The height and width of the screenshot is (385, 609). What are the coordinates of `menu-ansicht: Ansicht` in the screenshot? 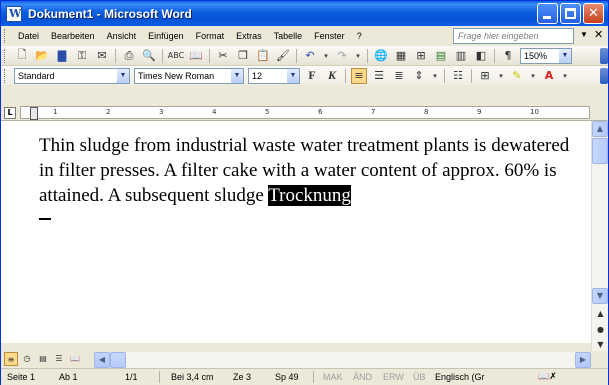 It's located at (122, 36).